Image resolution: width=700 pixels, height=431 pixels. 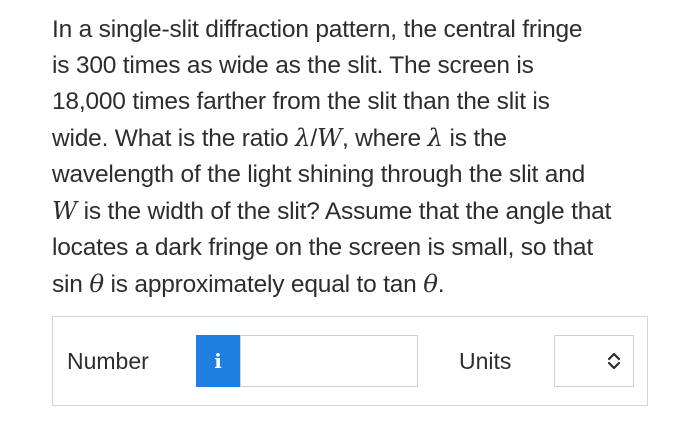 I want to click on units-label: Units, so click(x=485, y=361).